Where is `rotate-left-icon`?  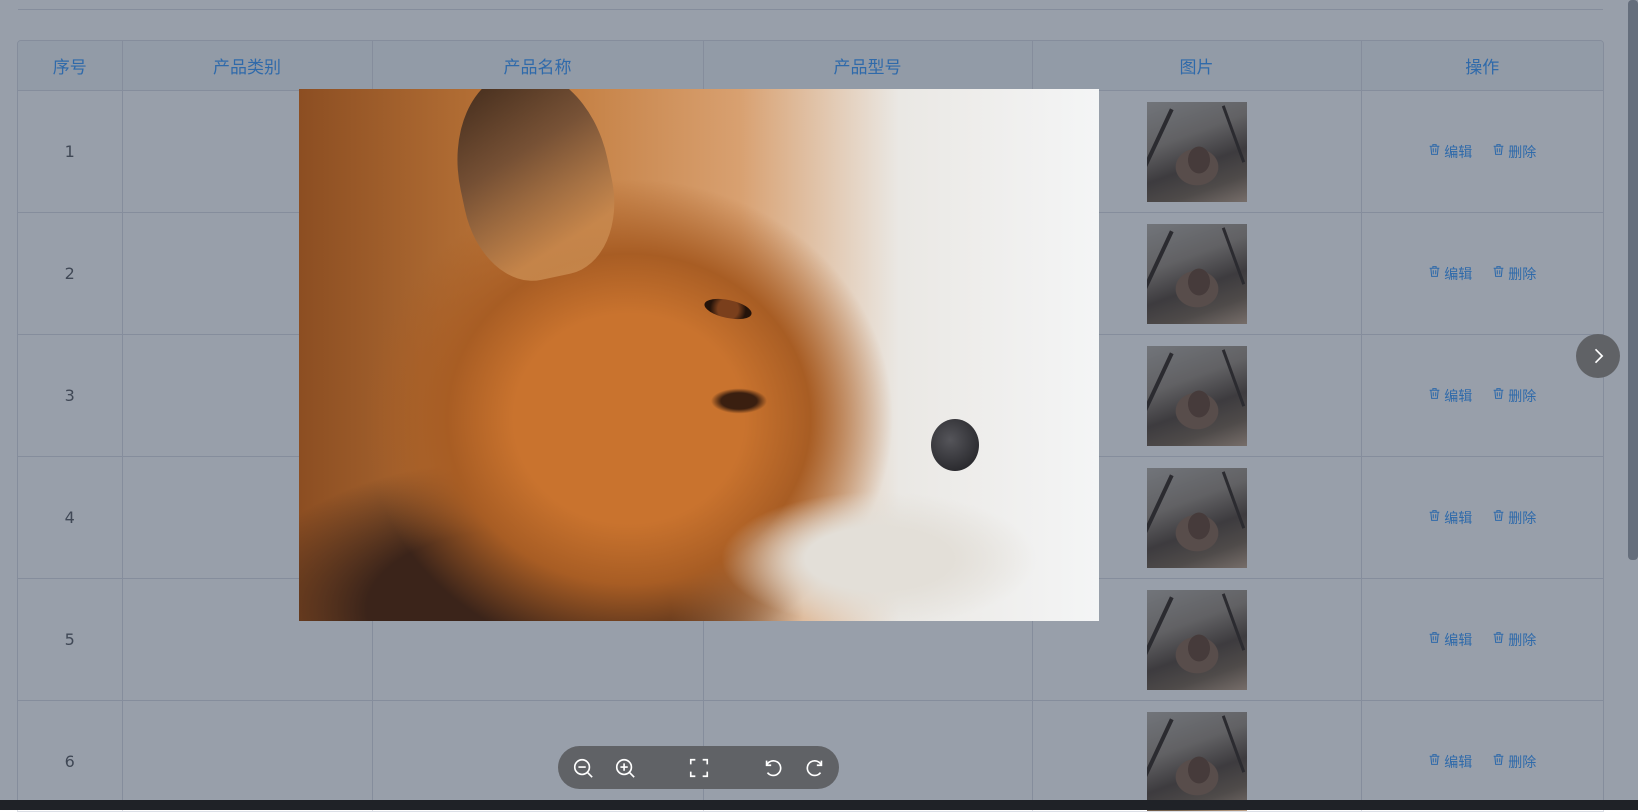
rotate-left-icon is located at coordinates (773, 768).